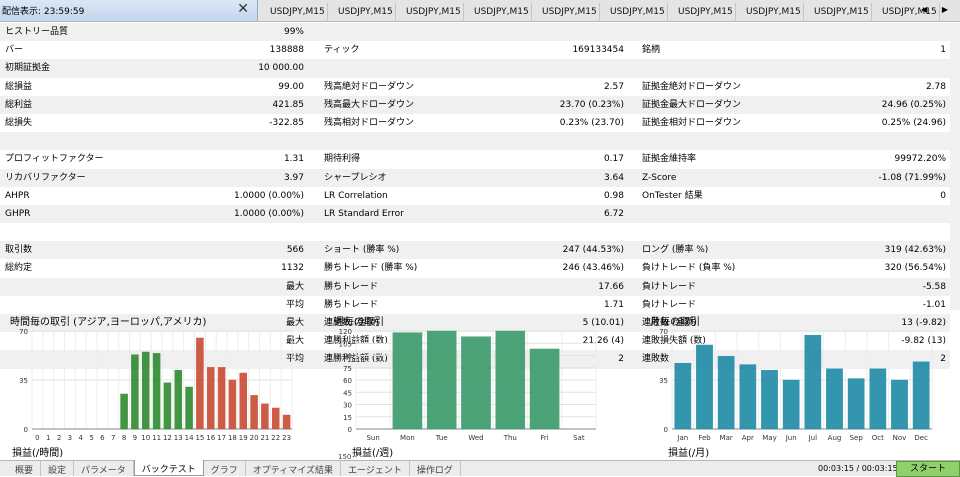  Describe the element at coordinates (498, 12) in the screenshot. I see `chart-tab-3: USDJPY,M15` at that location.